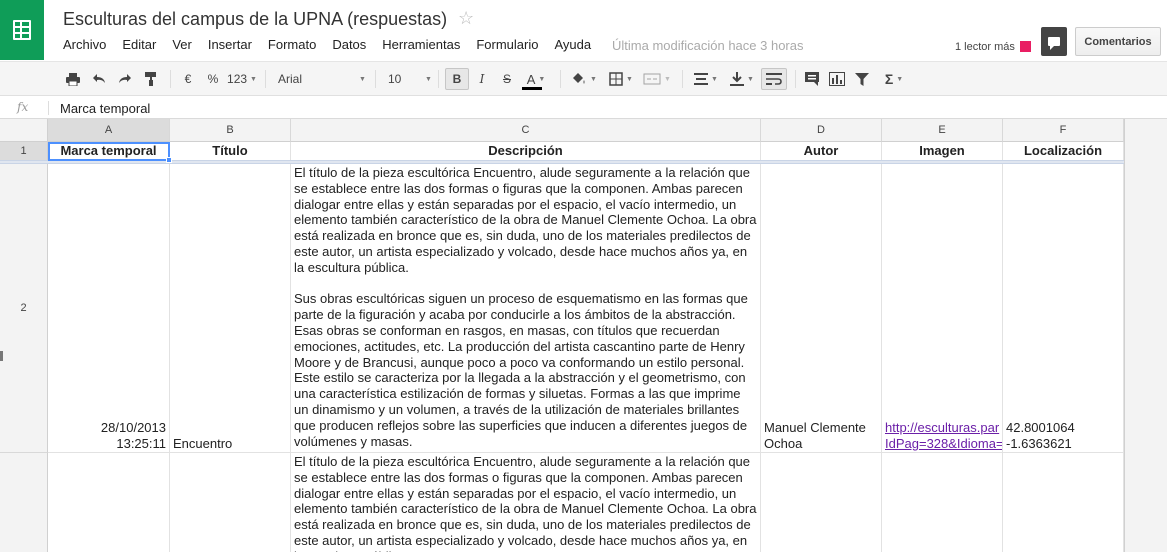  I want to click on comment-icon, so click(812, 79).